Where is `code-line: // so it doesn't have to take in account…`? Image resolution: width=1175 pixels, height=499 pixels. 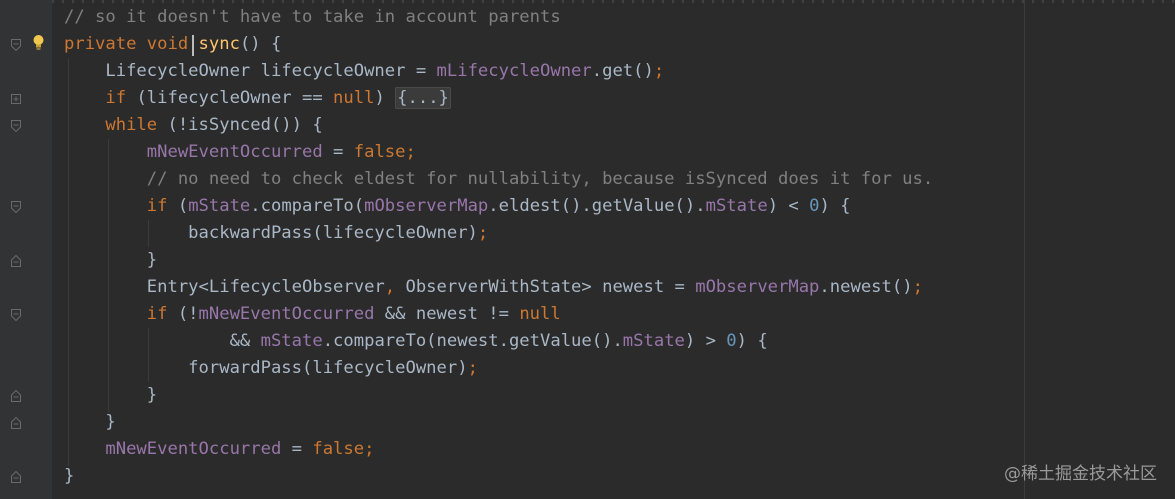
code-line: // so it doesn't have to take in account… is located at coordinates (312, 17).